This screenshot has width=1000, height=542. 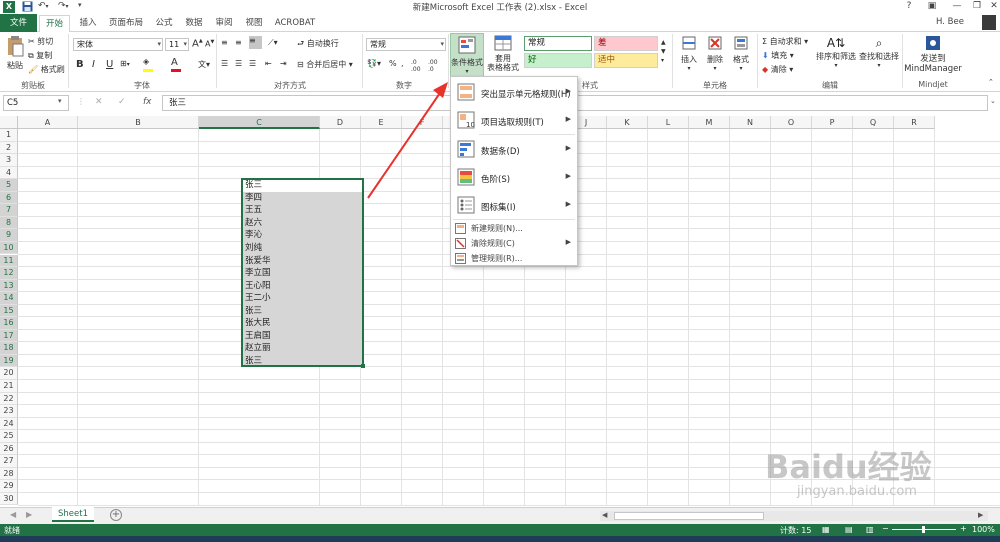 What do you see at coordinates (254, 24) in the screenshot?
I see `tab-view: 视图` at bounding box center [254, 24].